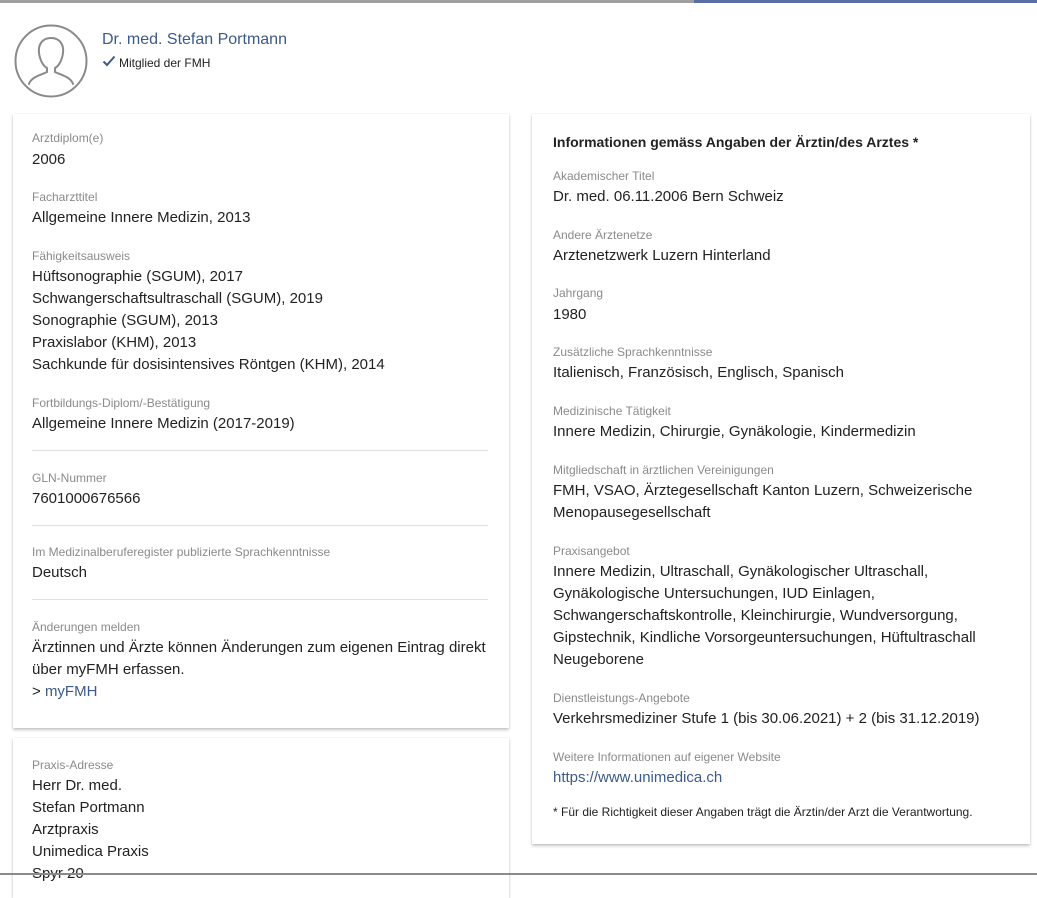  I want to click on membership-label: Mitglied der FMH, so click(165, 62).